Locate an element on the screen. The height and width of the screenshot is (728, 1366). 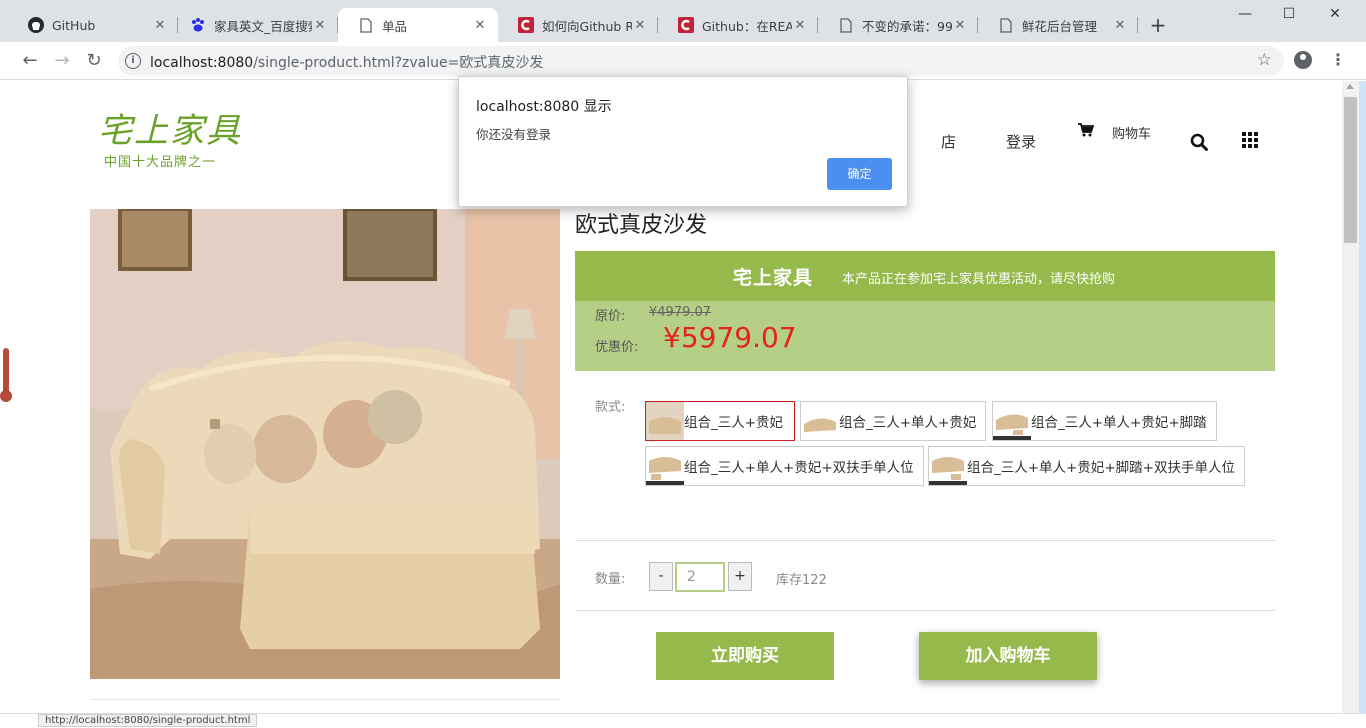
sale-price: ¥5979.07 is located at coordinates (730, 337).